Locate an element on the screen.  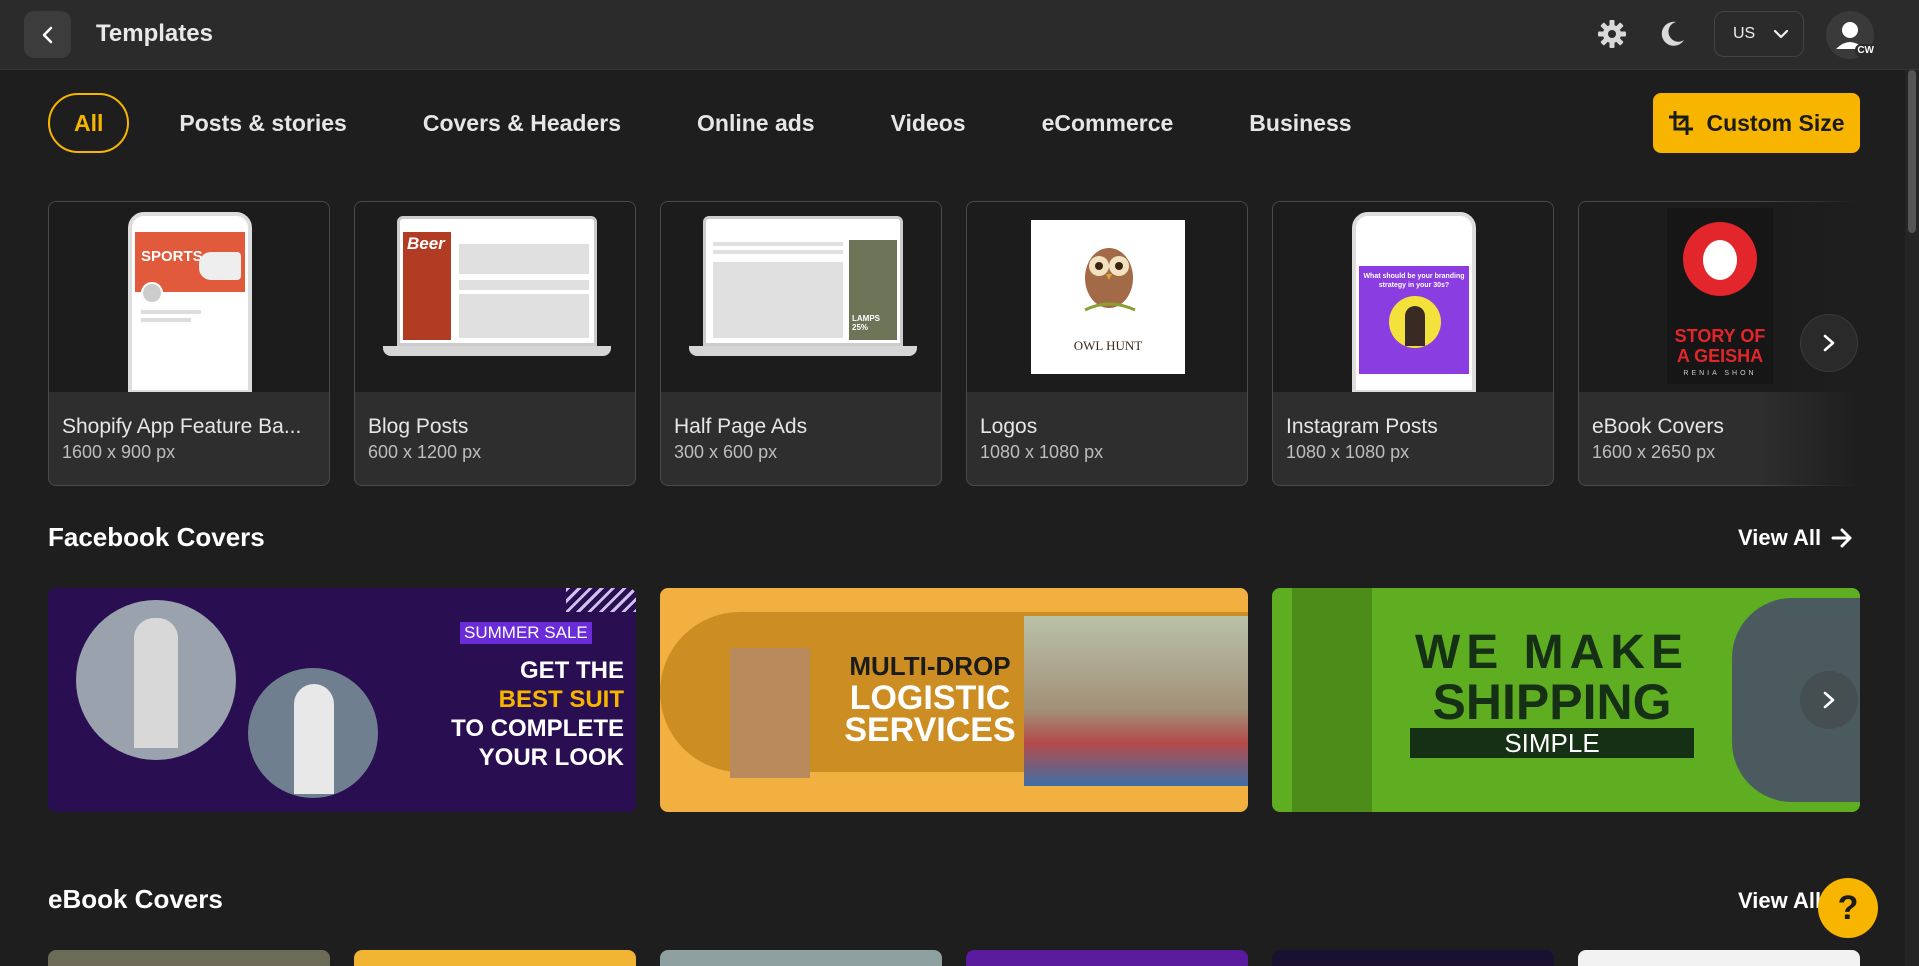
thumb-text: LAMPS 25% is located at coordinates (866, 323).